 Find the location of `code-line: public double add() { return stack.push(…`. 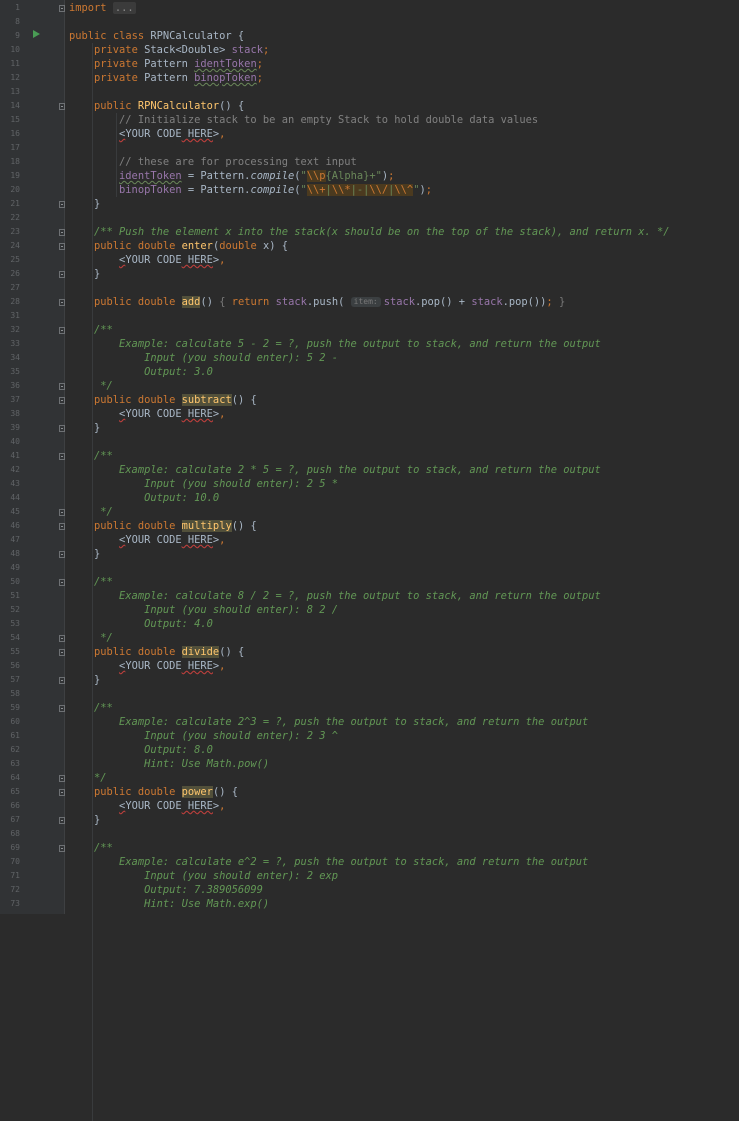

code-line: public double add() { return stack.push(… is located at coordinates (402, 302).